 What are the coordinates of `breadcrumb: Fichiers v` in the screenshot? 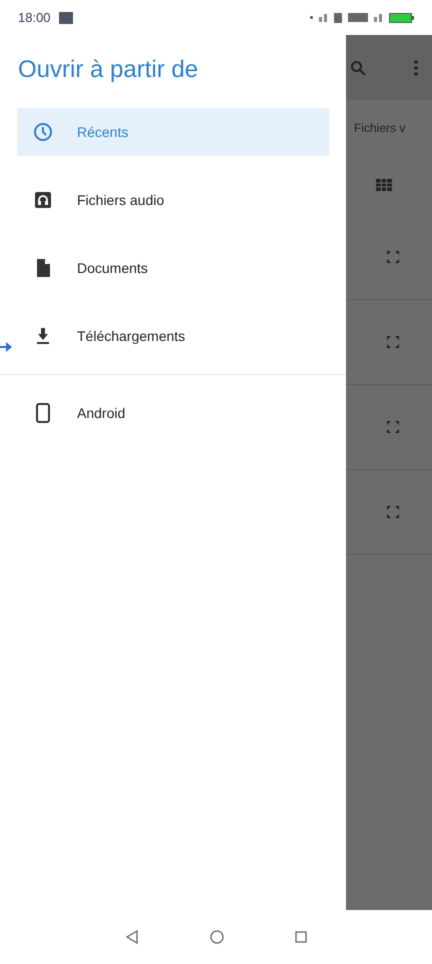 It's located at (380, 128).